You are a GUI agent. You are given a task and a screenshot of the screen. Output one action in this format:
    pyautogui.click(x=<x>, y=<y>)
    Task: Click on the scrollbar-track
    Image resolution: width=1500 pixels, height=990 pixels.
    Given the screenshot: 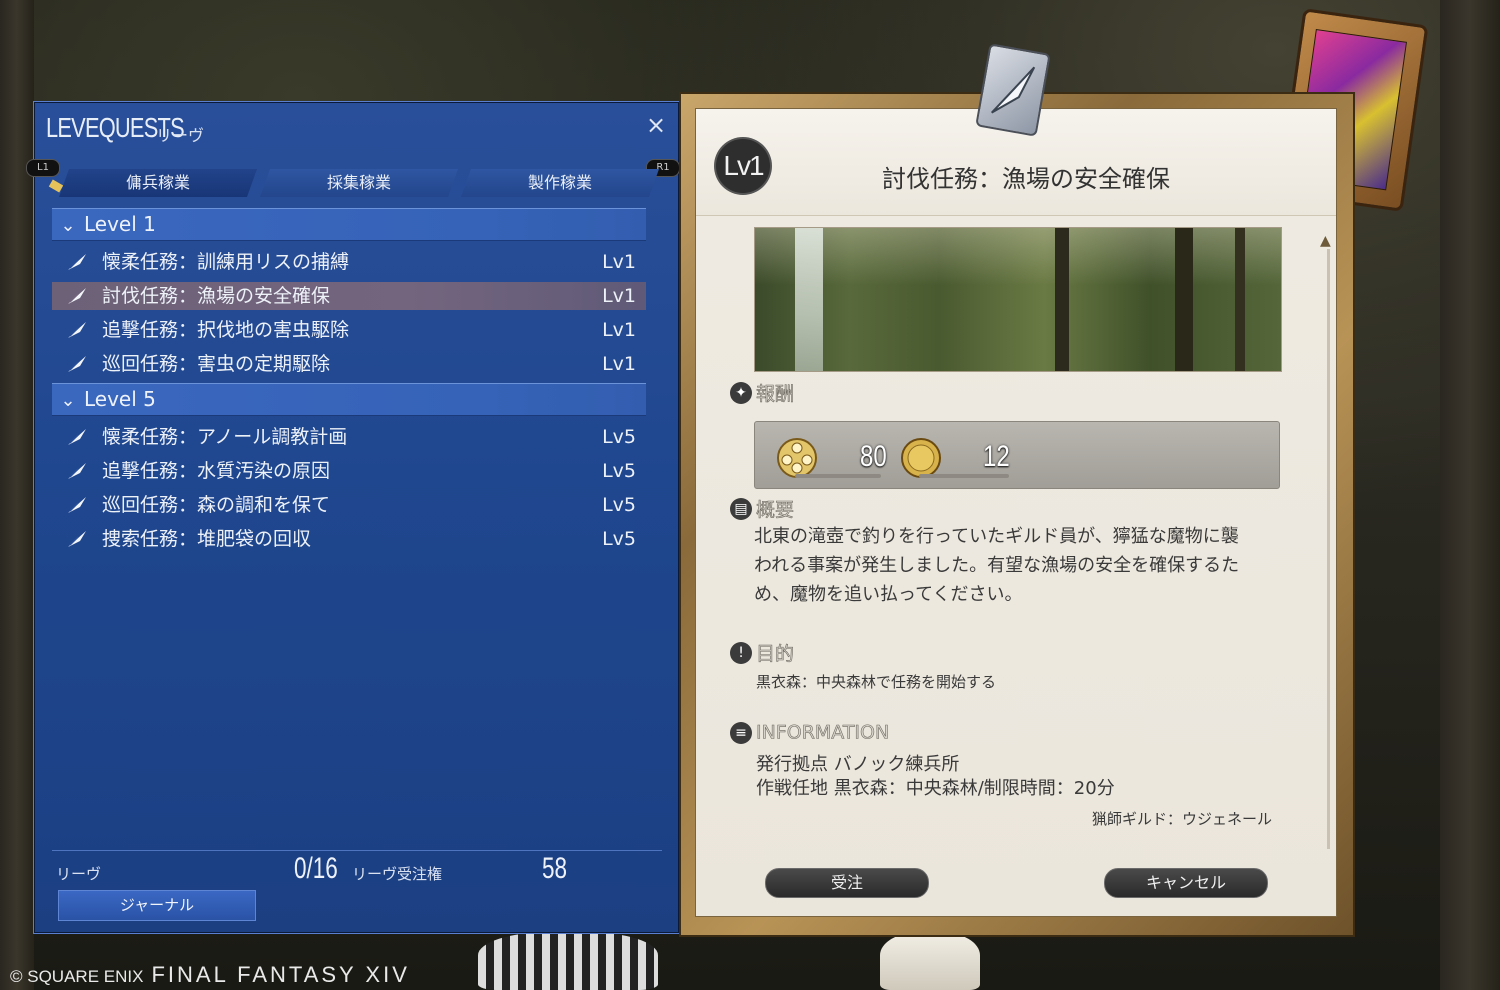 What is the action you would take?
    pyautogui.click(x=1328, y=549)
    